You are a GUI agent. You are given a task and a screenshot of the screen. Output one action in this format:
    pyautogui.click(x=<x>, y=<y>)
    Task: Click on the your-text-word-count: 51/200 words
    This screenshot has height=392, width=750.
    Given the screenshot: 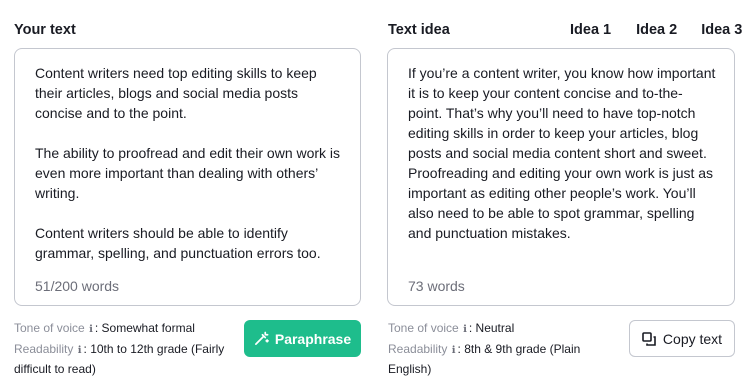 What is the action you would take?
    pyautogui.click(x=77, y=286)
    